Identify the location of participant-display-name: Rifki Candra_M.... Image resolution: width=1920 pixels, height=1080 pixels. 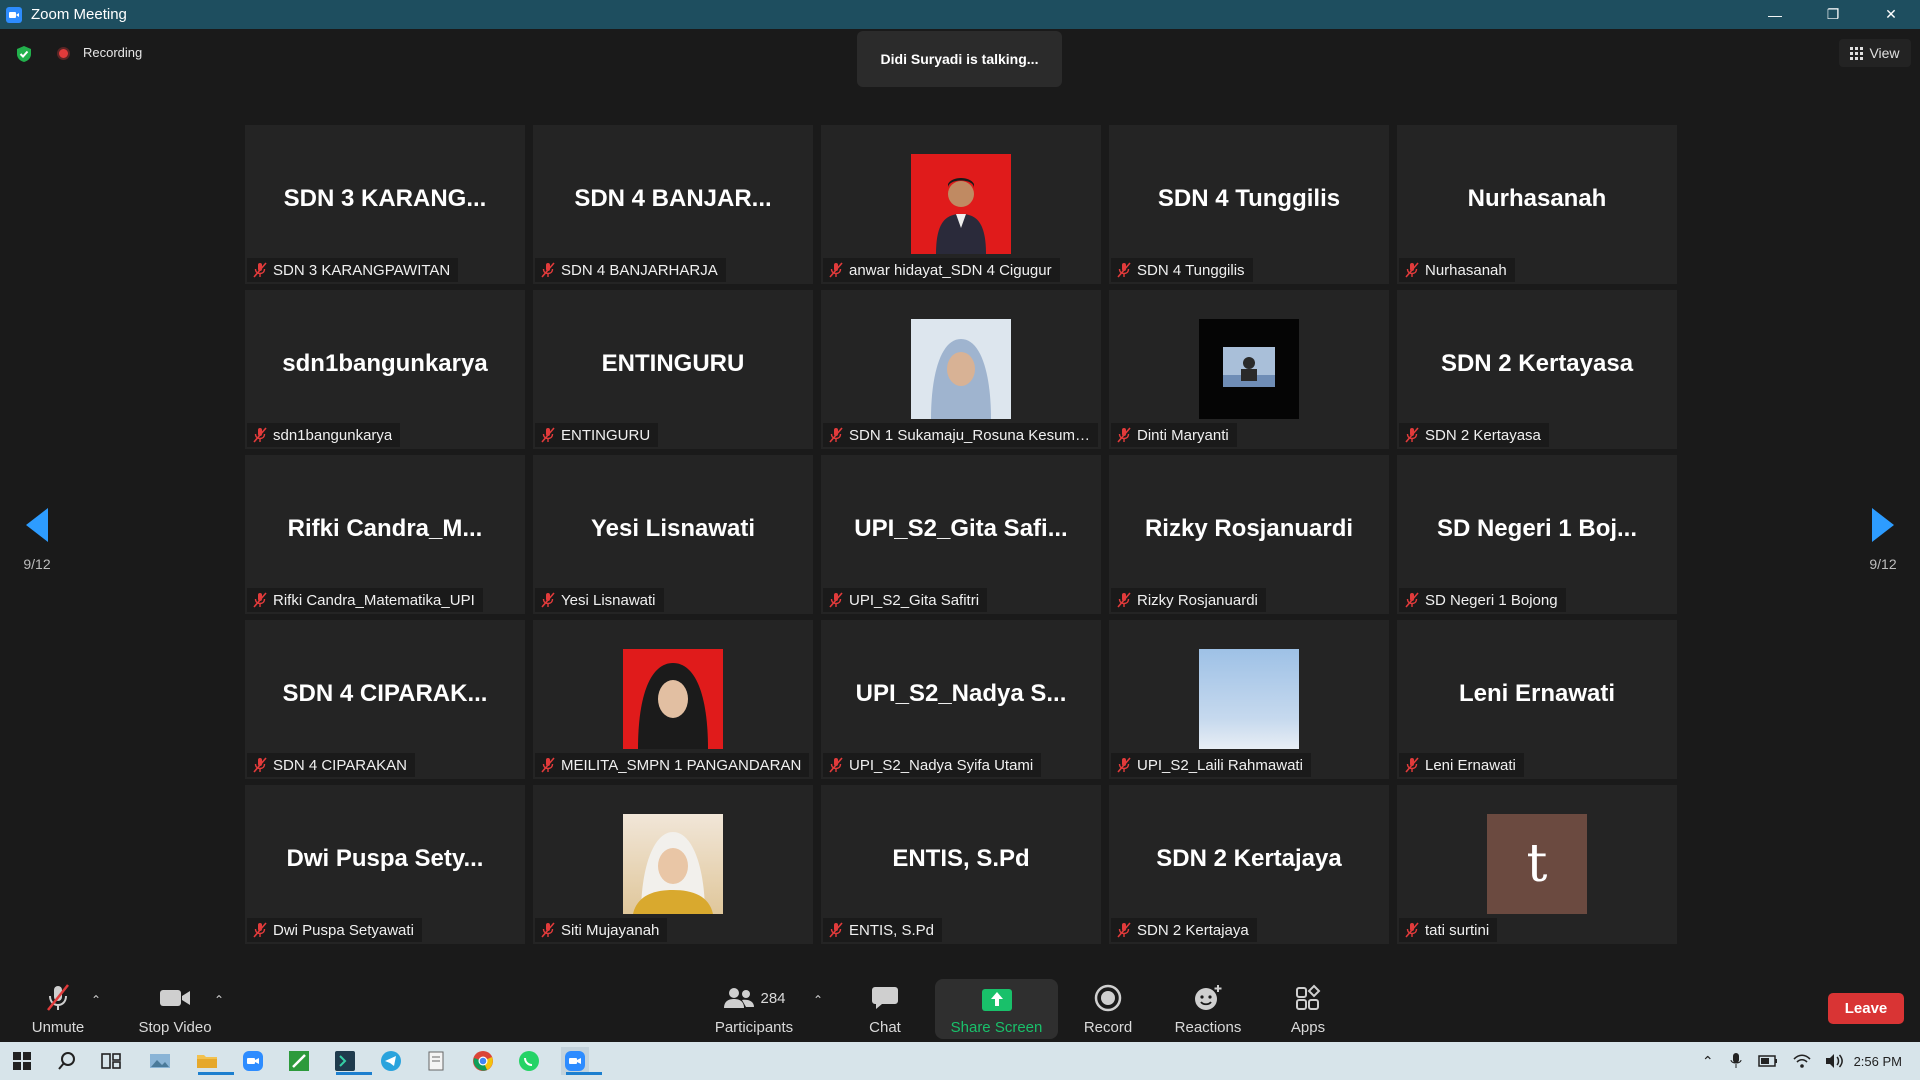
(385, 528).